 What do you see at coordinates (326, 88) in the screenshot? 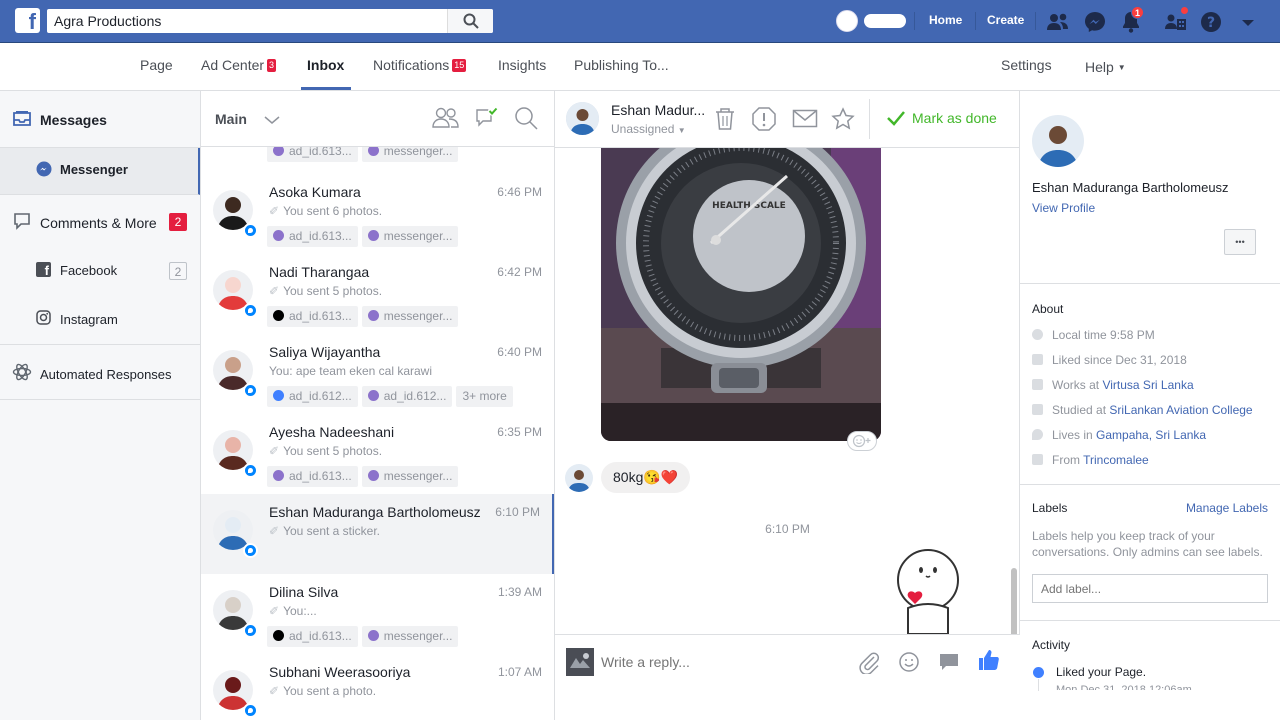
I see `active-tab-underline` at bounding box center [326, 88].